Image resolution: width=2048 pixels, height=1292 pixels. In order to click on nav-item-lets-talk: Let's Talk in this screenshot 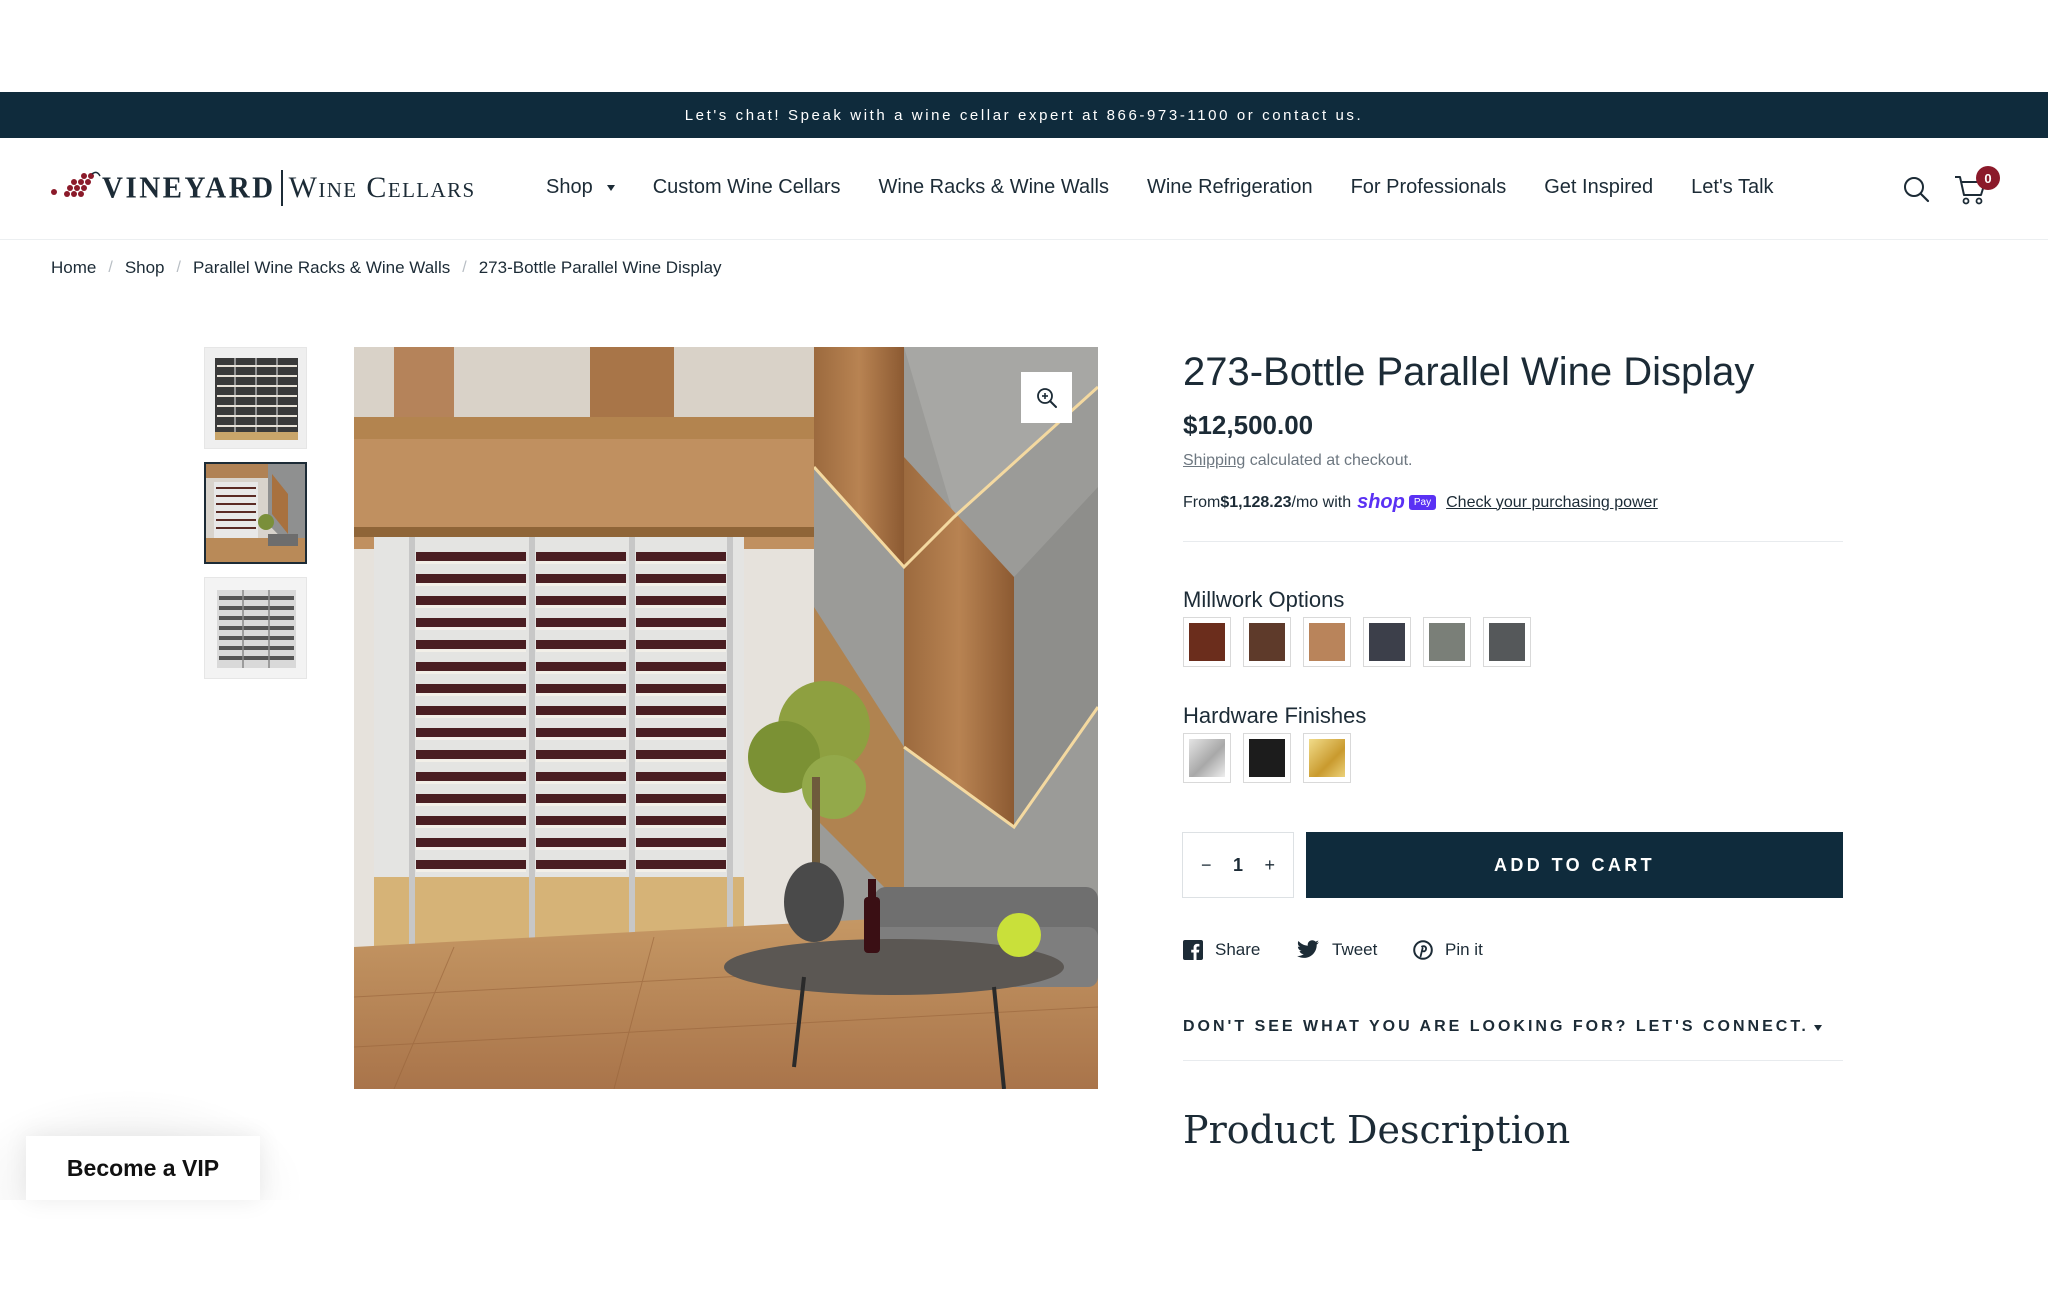, I will do `click(1732, 187)`.